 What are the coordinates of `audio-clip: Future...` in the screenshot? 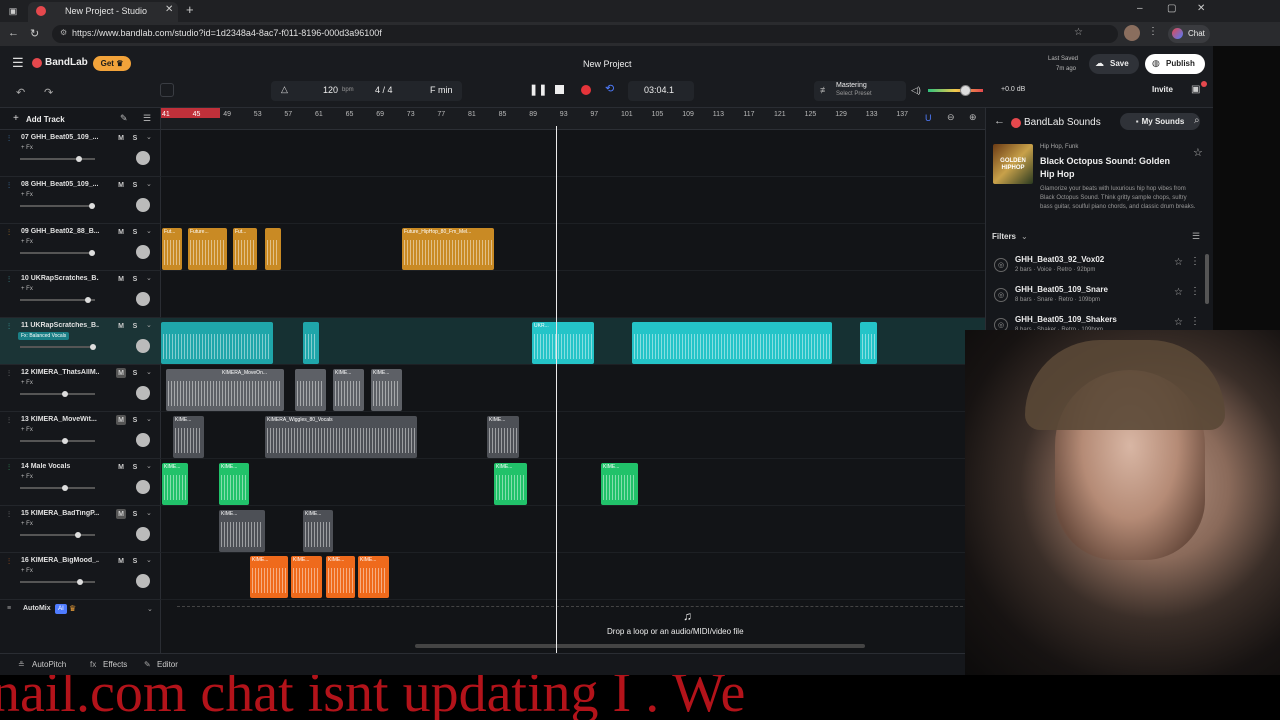 It's located at (207, 249).